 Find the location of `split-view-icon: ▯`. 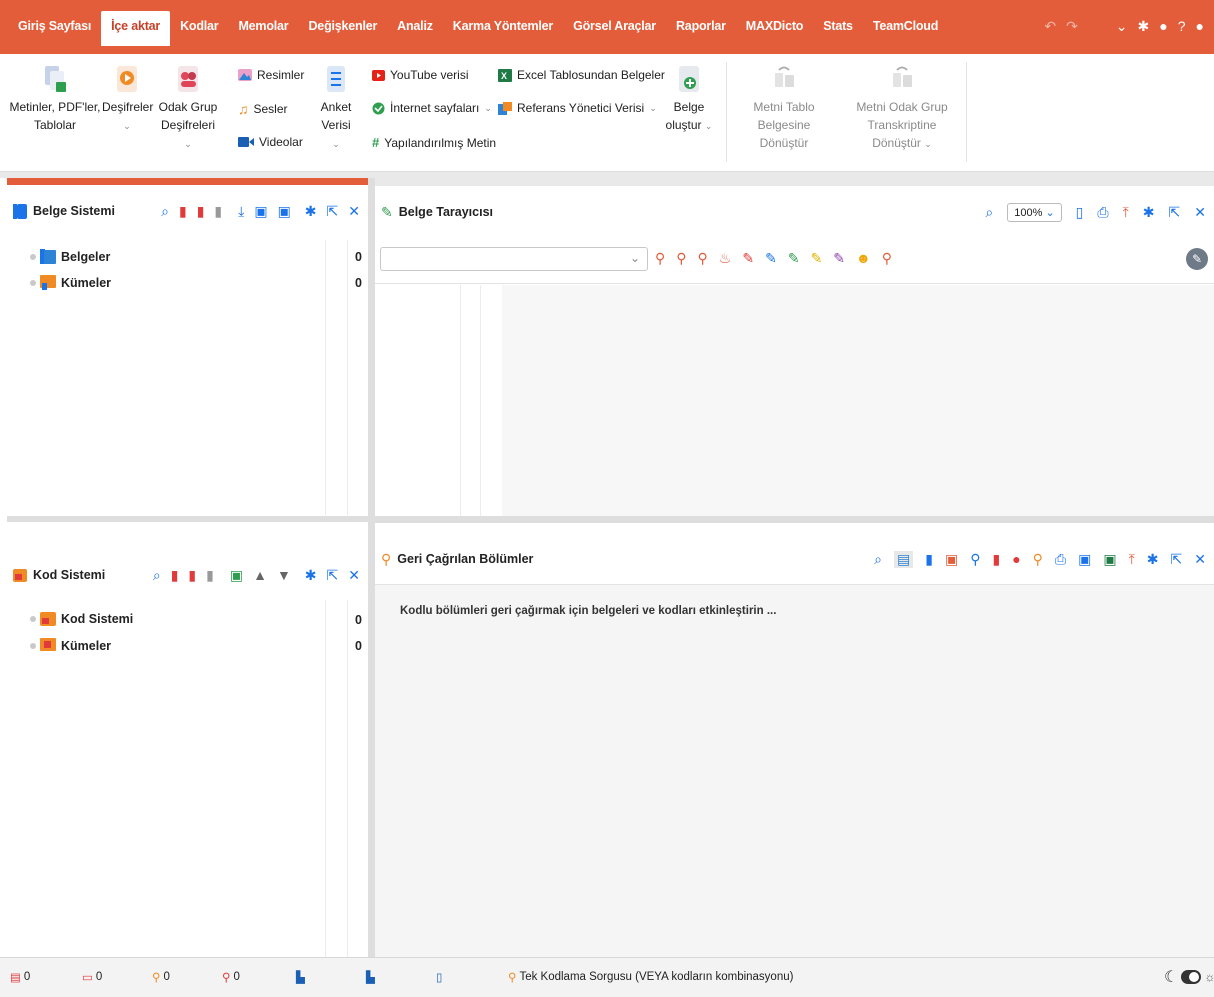

split-view-icon: ▯ is located at coordinates (1080, 212).